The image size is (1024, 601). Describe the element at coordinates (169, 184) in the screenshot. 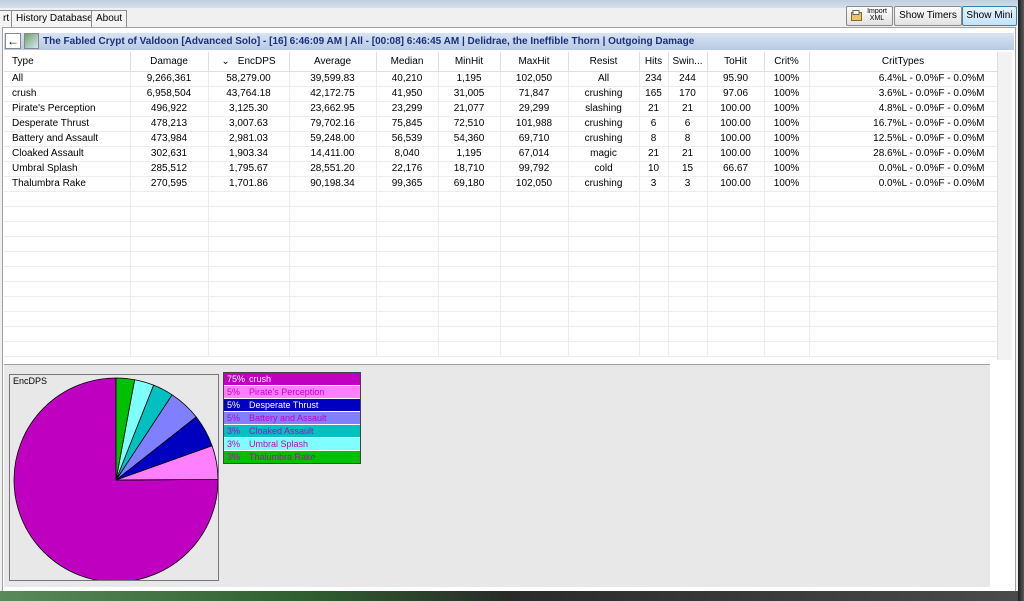

I see `table-cell: 270,595` at that location.